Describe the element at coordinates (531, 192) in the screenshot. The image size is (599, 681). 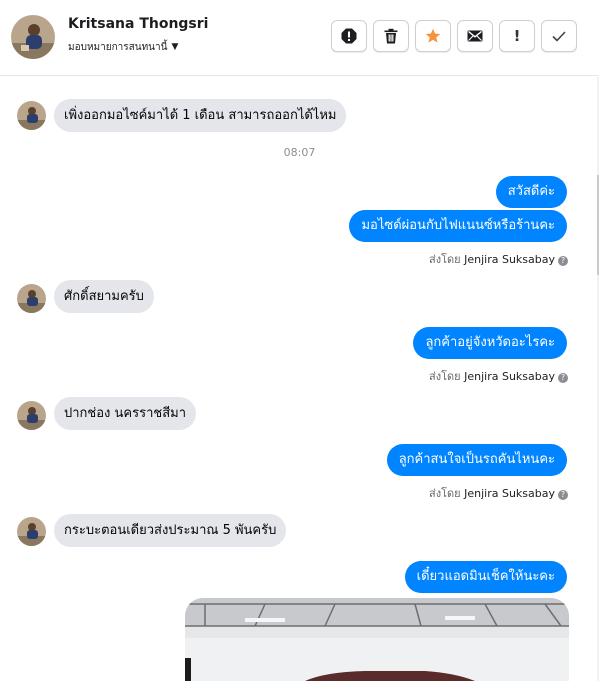
I see `outgoing-message: สวัสดีค่ะ` at that location.